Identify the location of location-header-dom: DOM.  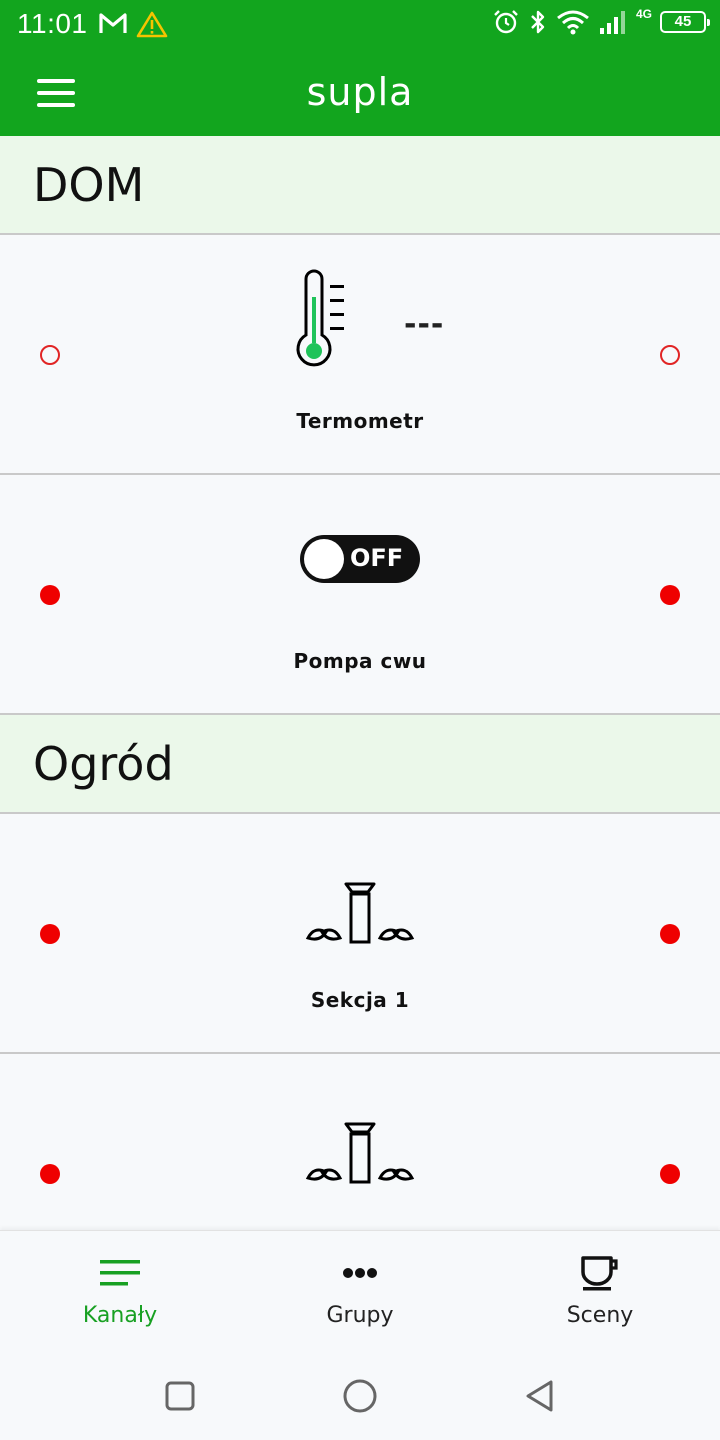
(360, 185).